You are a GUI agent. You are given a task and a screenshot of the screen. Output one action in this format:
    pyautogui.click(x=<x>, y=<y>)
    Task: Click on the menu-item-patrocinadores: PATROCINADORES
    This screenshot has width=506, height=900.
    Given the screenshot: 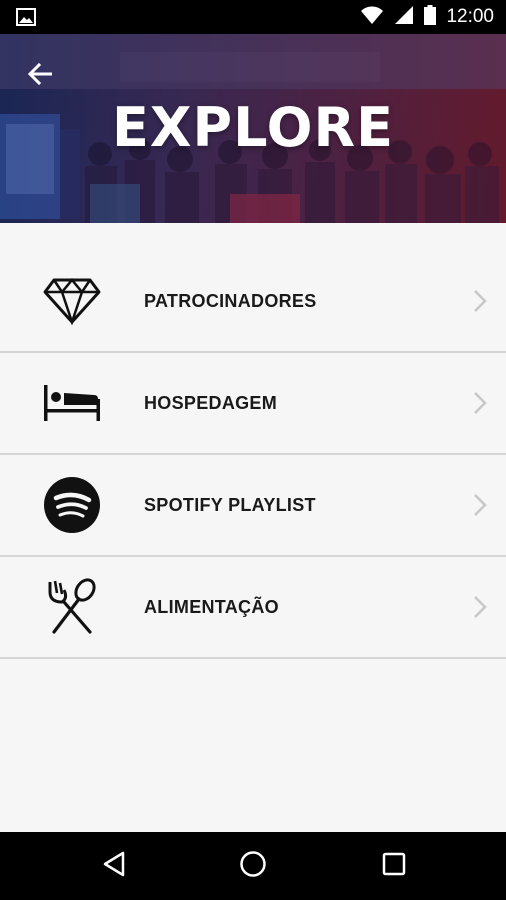 What is the action you would take?
    pyautogui.click(x=253, y=302)
    